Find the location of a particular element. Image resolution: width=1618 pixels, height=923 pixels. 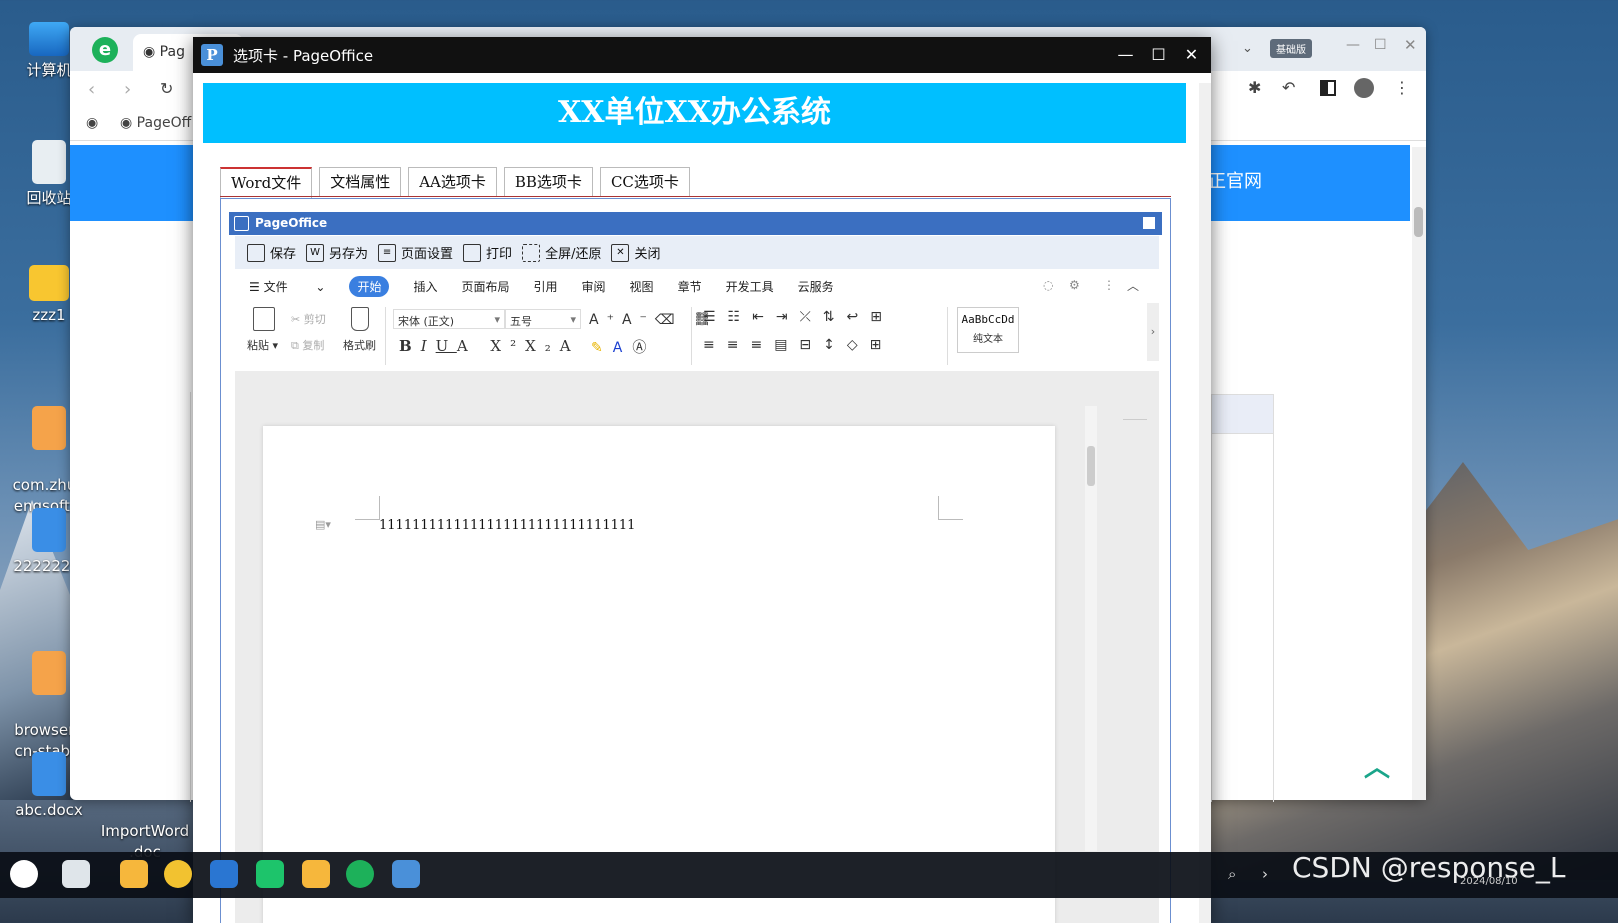

save-as-button: W 另存为 is located at coordinates (337, 252).